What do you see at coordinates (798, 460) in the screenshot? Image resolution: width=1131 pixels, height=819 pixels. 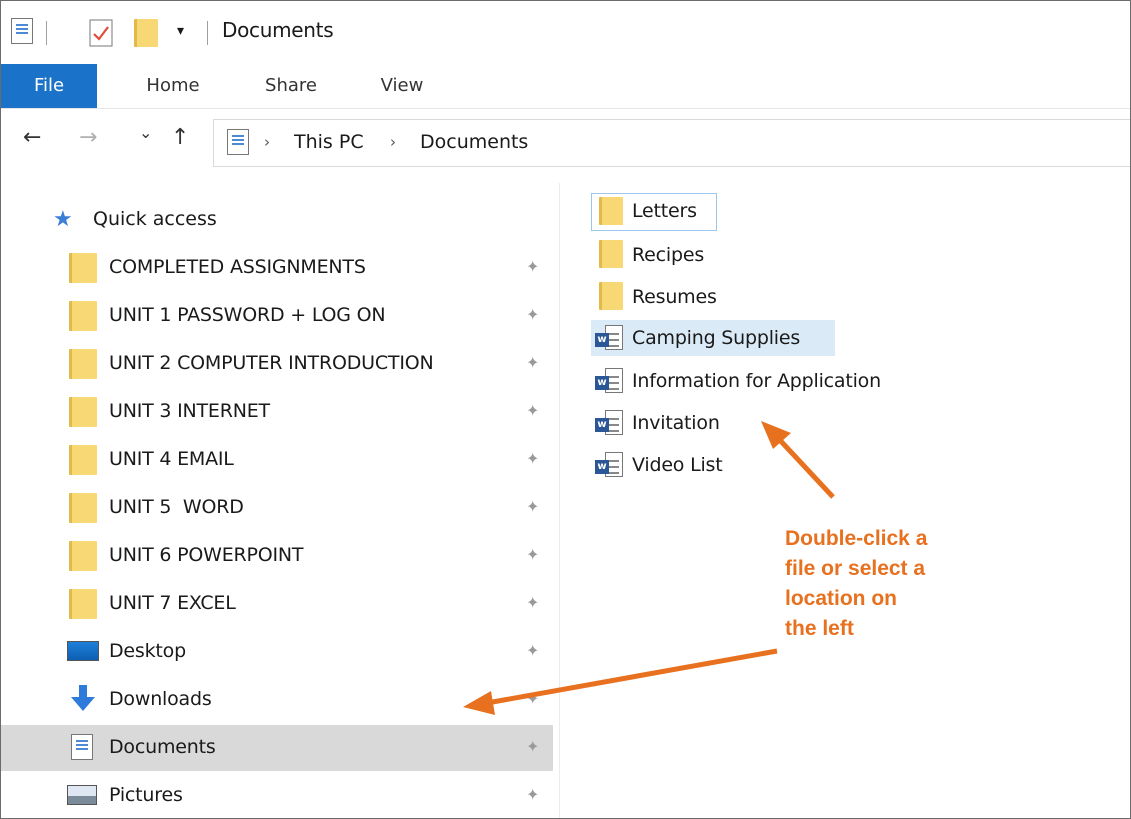 I see `arrow-to-files` at bounding box center [798, 460].